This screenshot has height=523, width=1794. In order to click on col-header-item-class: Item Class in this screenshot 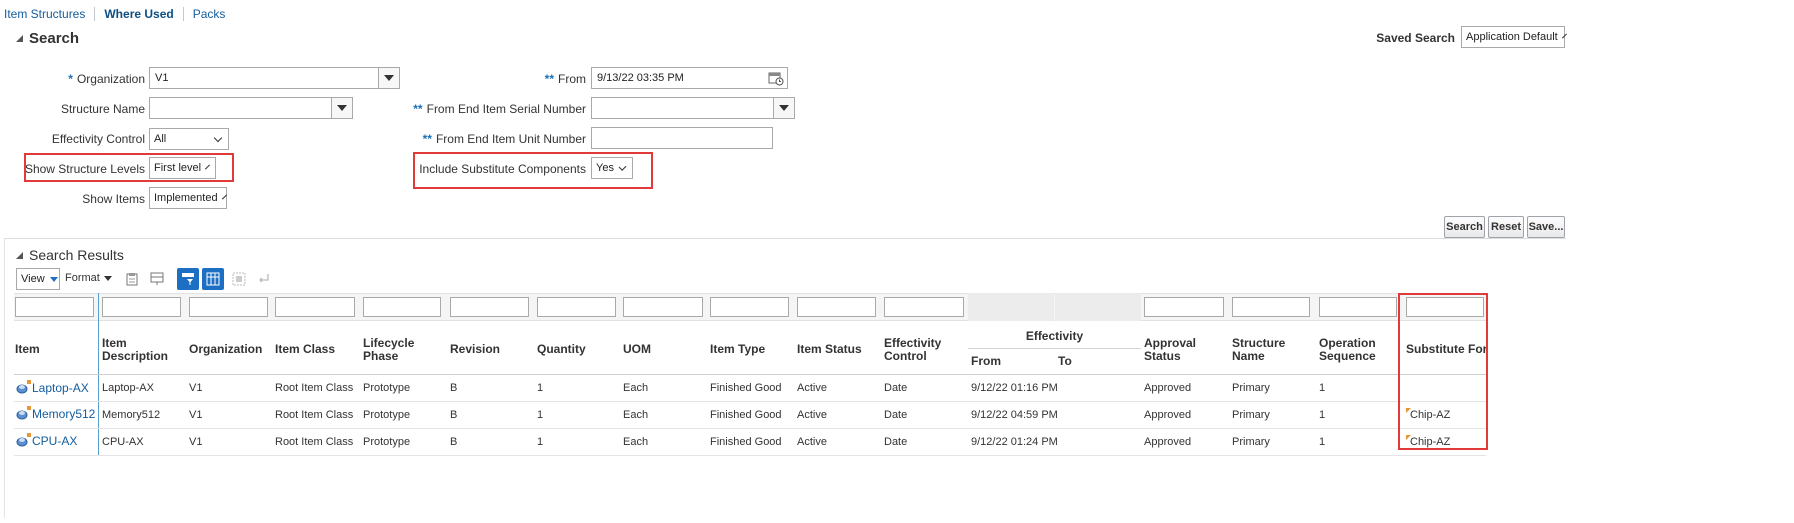, I will do `click(305, 349)`.